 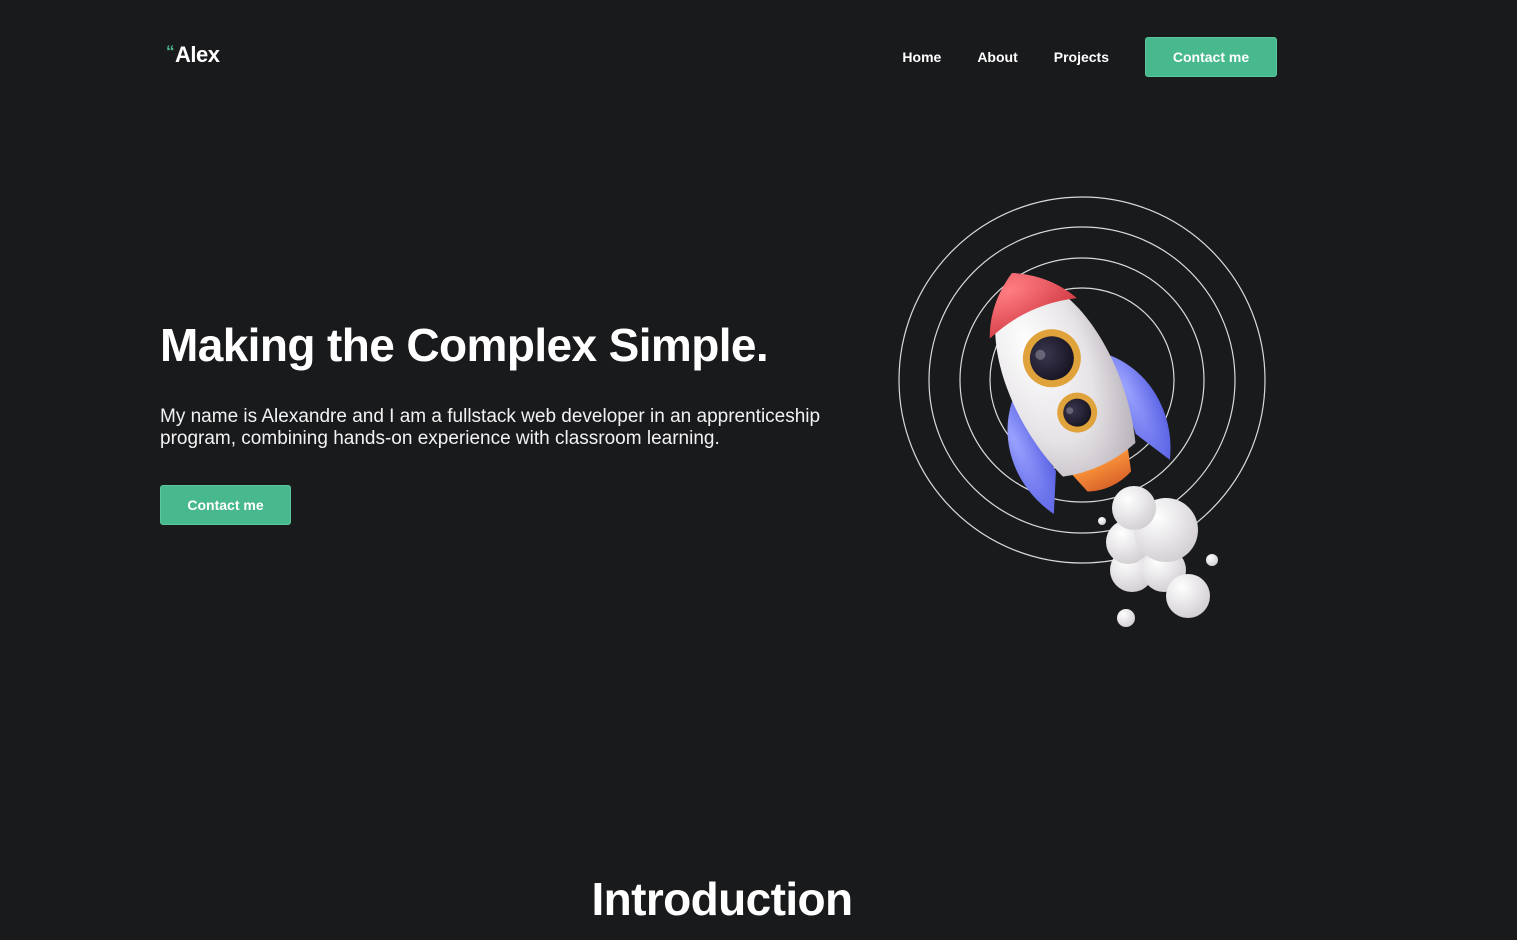 I want to click on rocket-illustration, so click(x=1082, y=411).